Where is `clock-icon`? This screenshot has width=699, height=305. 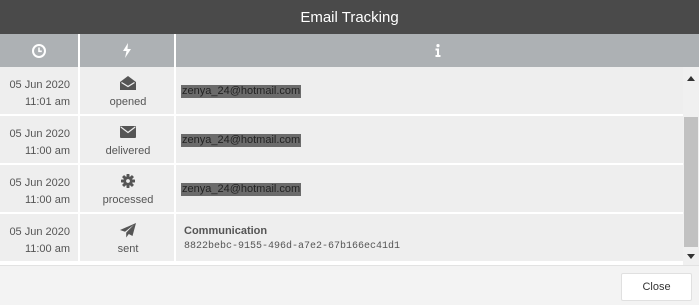
clock-icon is located at coordinates (39, 50).